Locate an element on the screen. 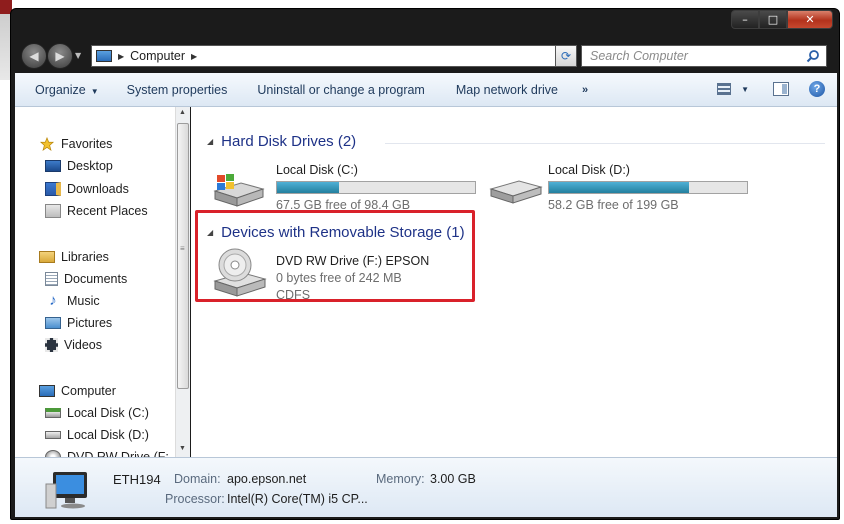 This screenshot has height=524, width=844. scroll-down-icon: ▼ is located at coordinates (182, 448).